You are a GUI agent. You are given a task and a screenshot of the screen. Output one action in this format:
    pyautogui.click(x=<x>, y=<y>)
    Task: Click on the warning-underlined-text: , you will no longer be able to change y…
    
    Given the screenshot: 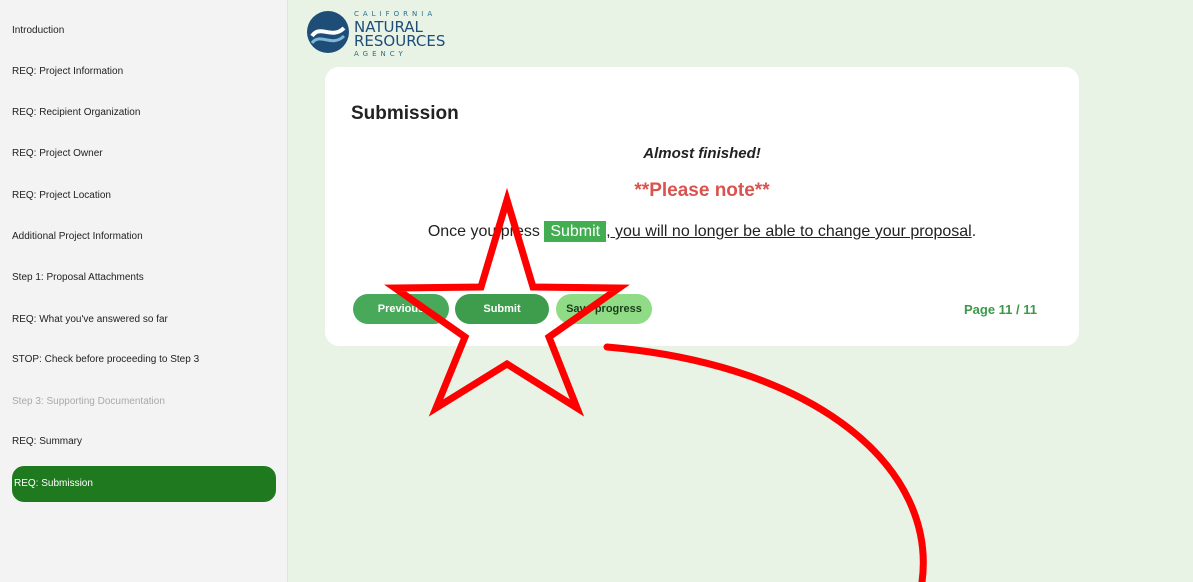 What is the action you would take?
    pyautogui.click(x=789, y=231)
    